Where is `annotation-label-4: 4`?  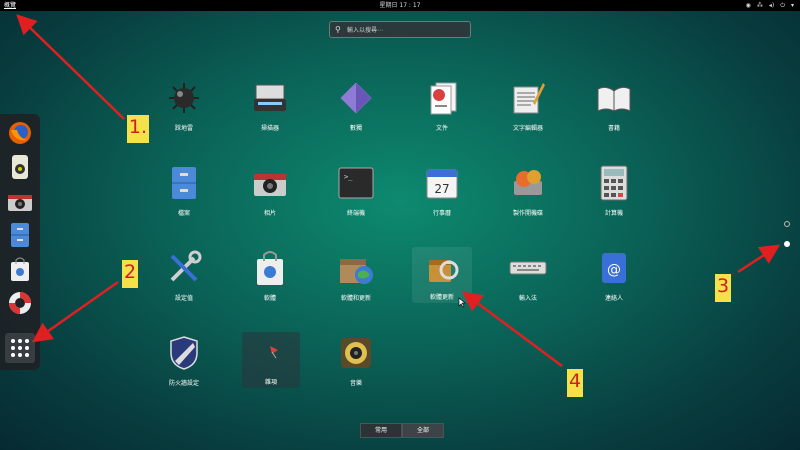 annotation-label-4: 4 is located at coordinates (575, 383).